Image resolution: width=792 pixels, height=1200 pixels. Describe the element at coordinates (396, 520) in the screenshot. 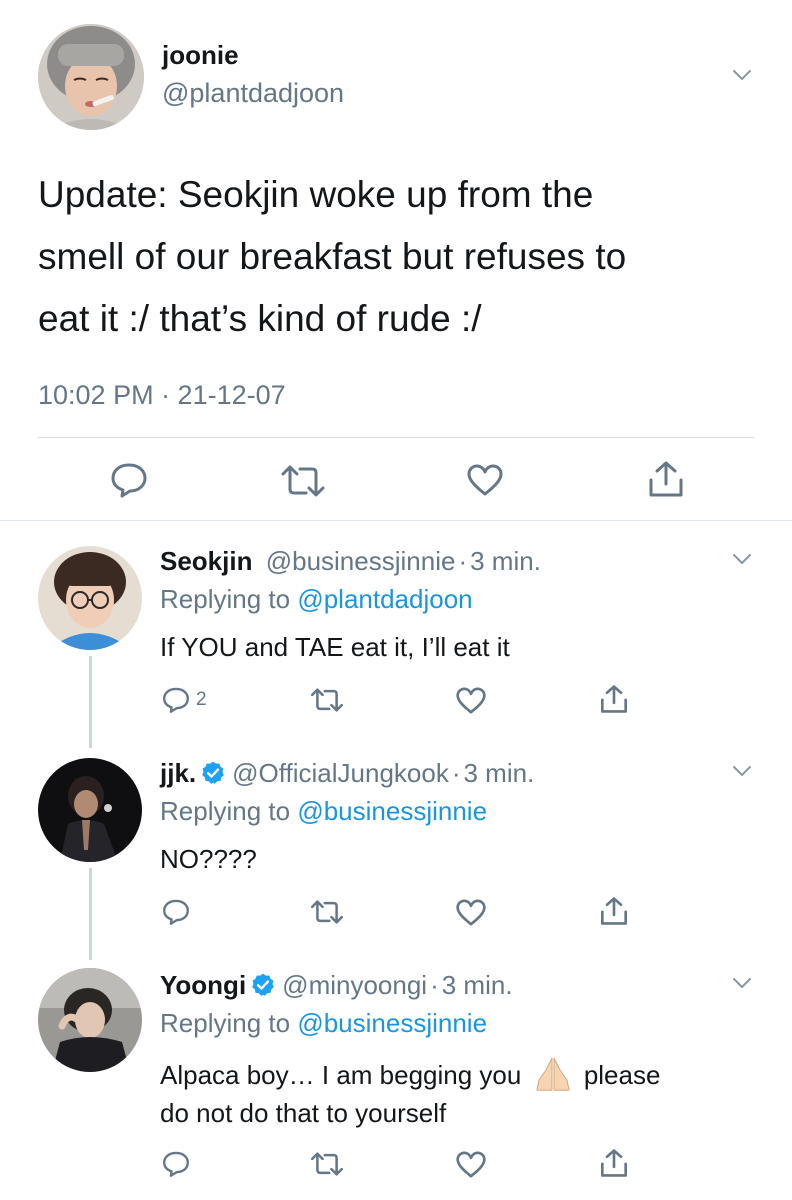

I see `section-divider` at that location.